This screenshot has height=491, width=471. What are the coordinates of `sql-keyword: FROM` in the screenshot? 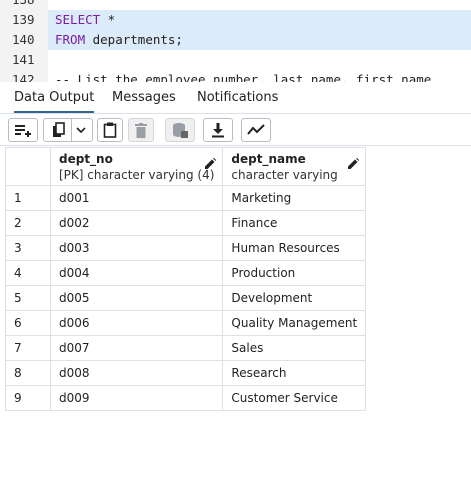 It's located at (70, 39).